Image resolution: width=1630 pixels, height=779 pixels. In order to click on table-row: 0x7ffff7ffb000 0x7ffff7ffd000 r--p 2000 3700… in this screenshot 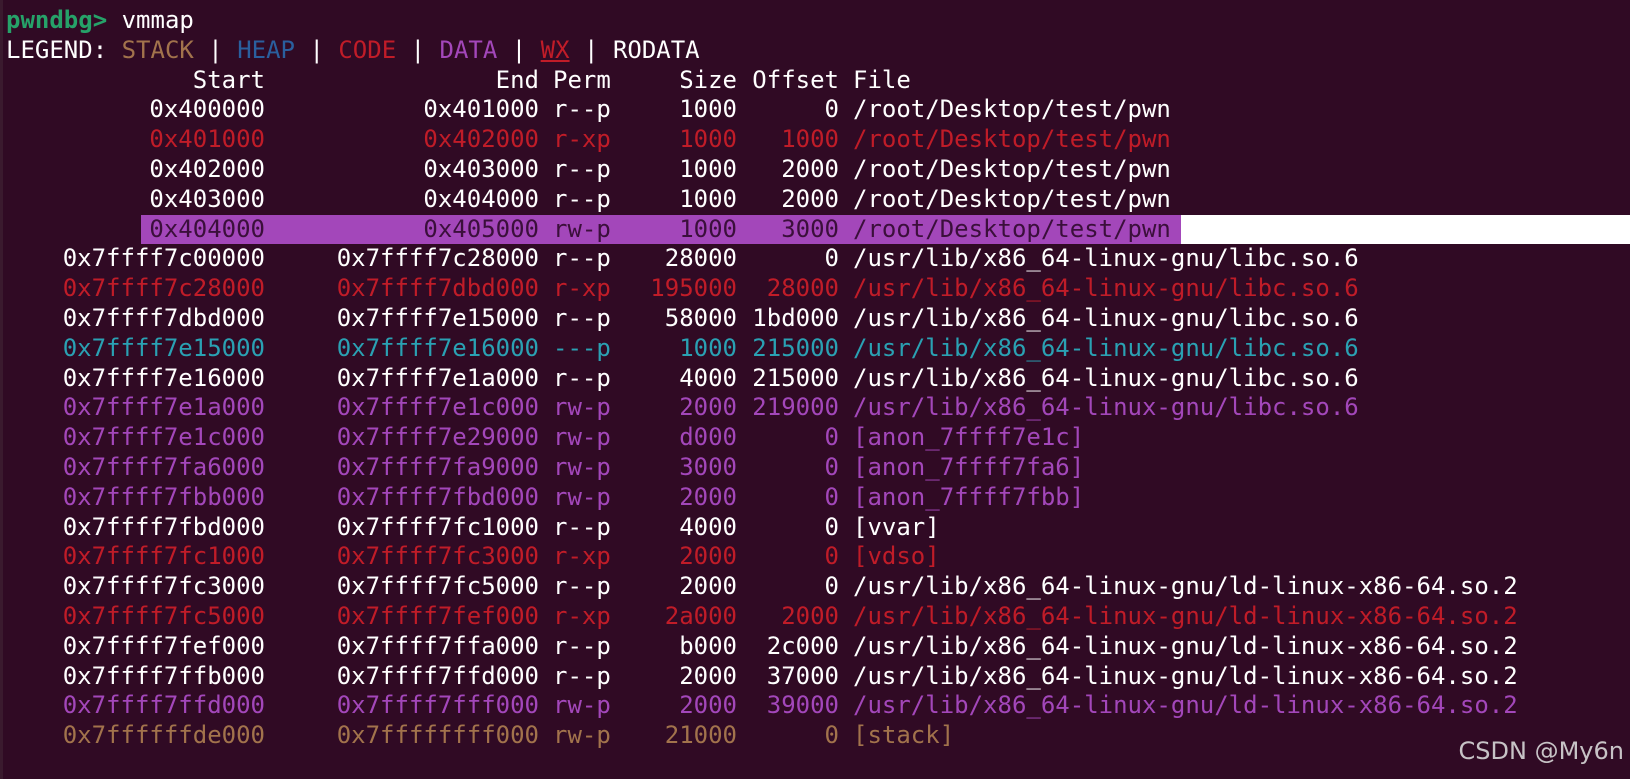, I will do `click(762, 677)`.